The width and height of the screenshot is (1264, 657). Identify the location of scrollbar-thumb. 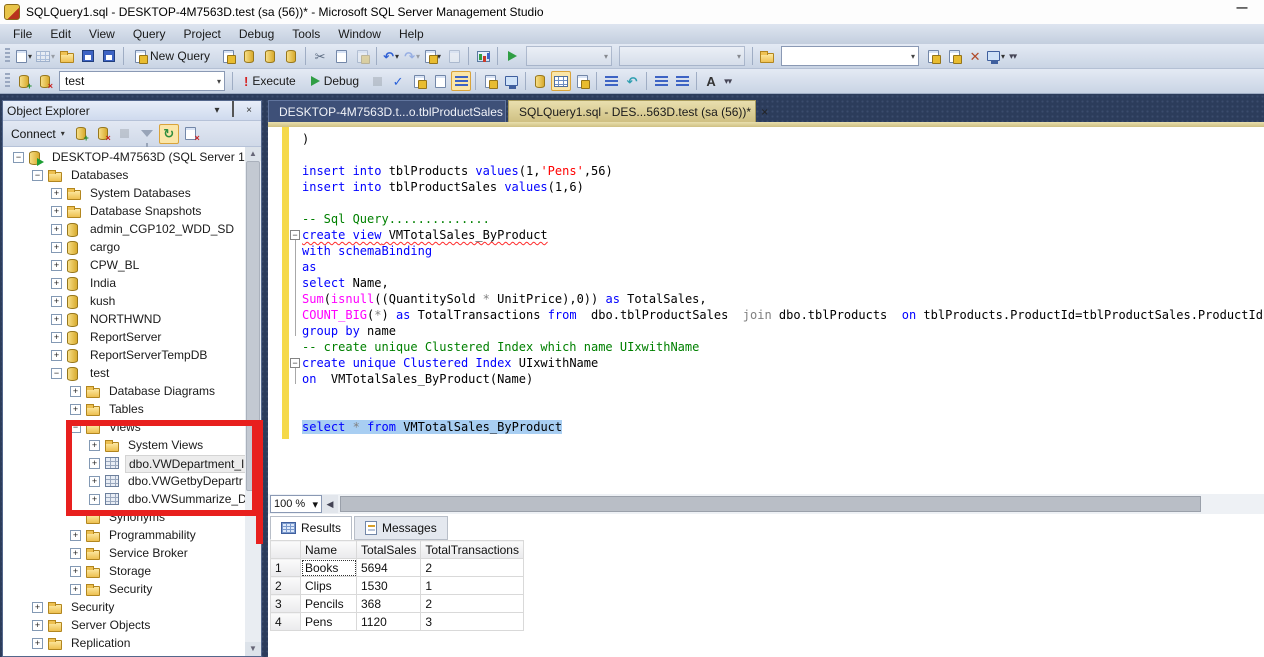
(253, 326).